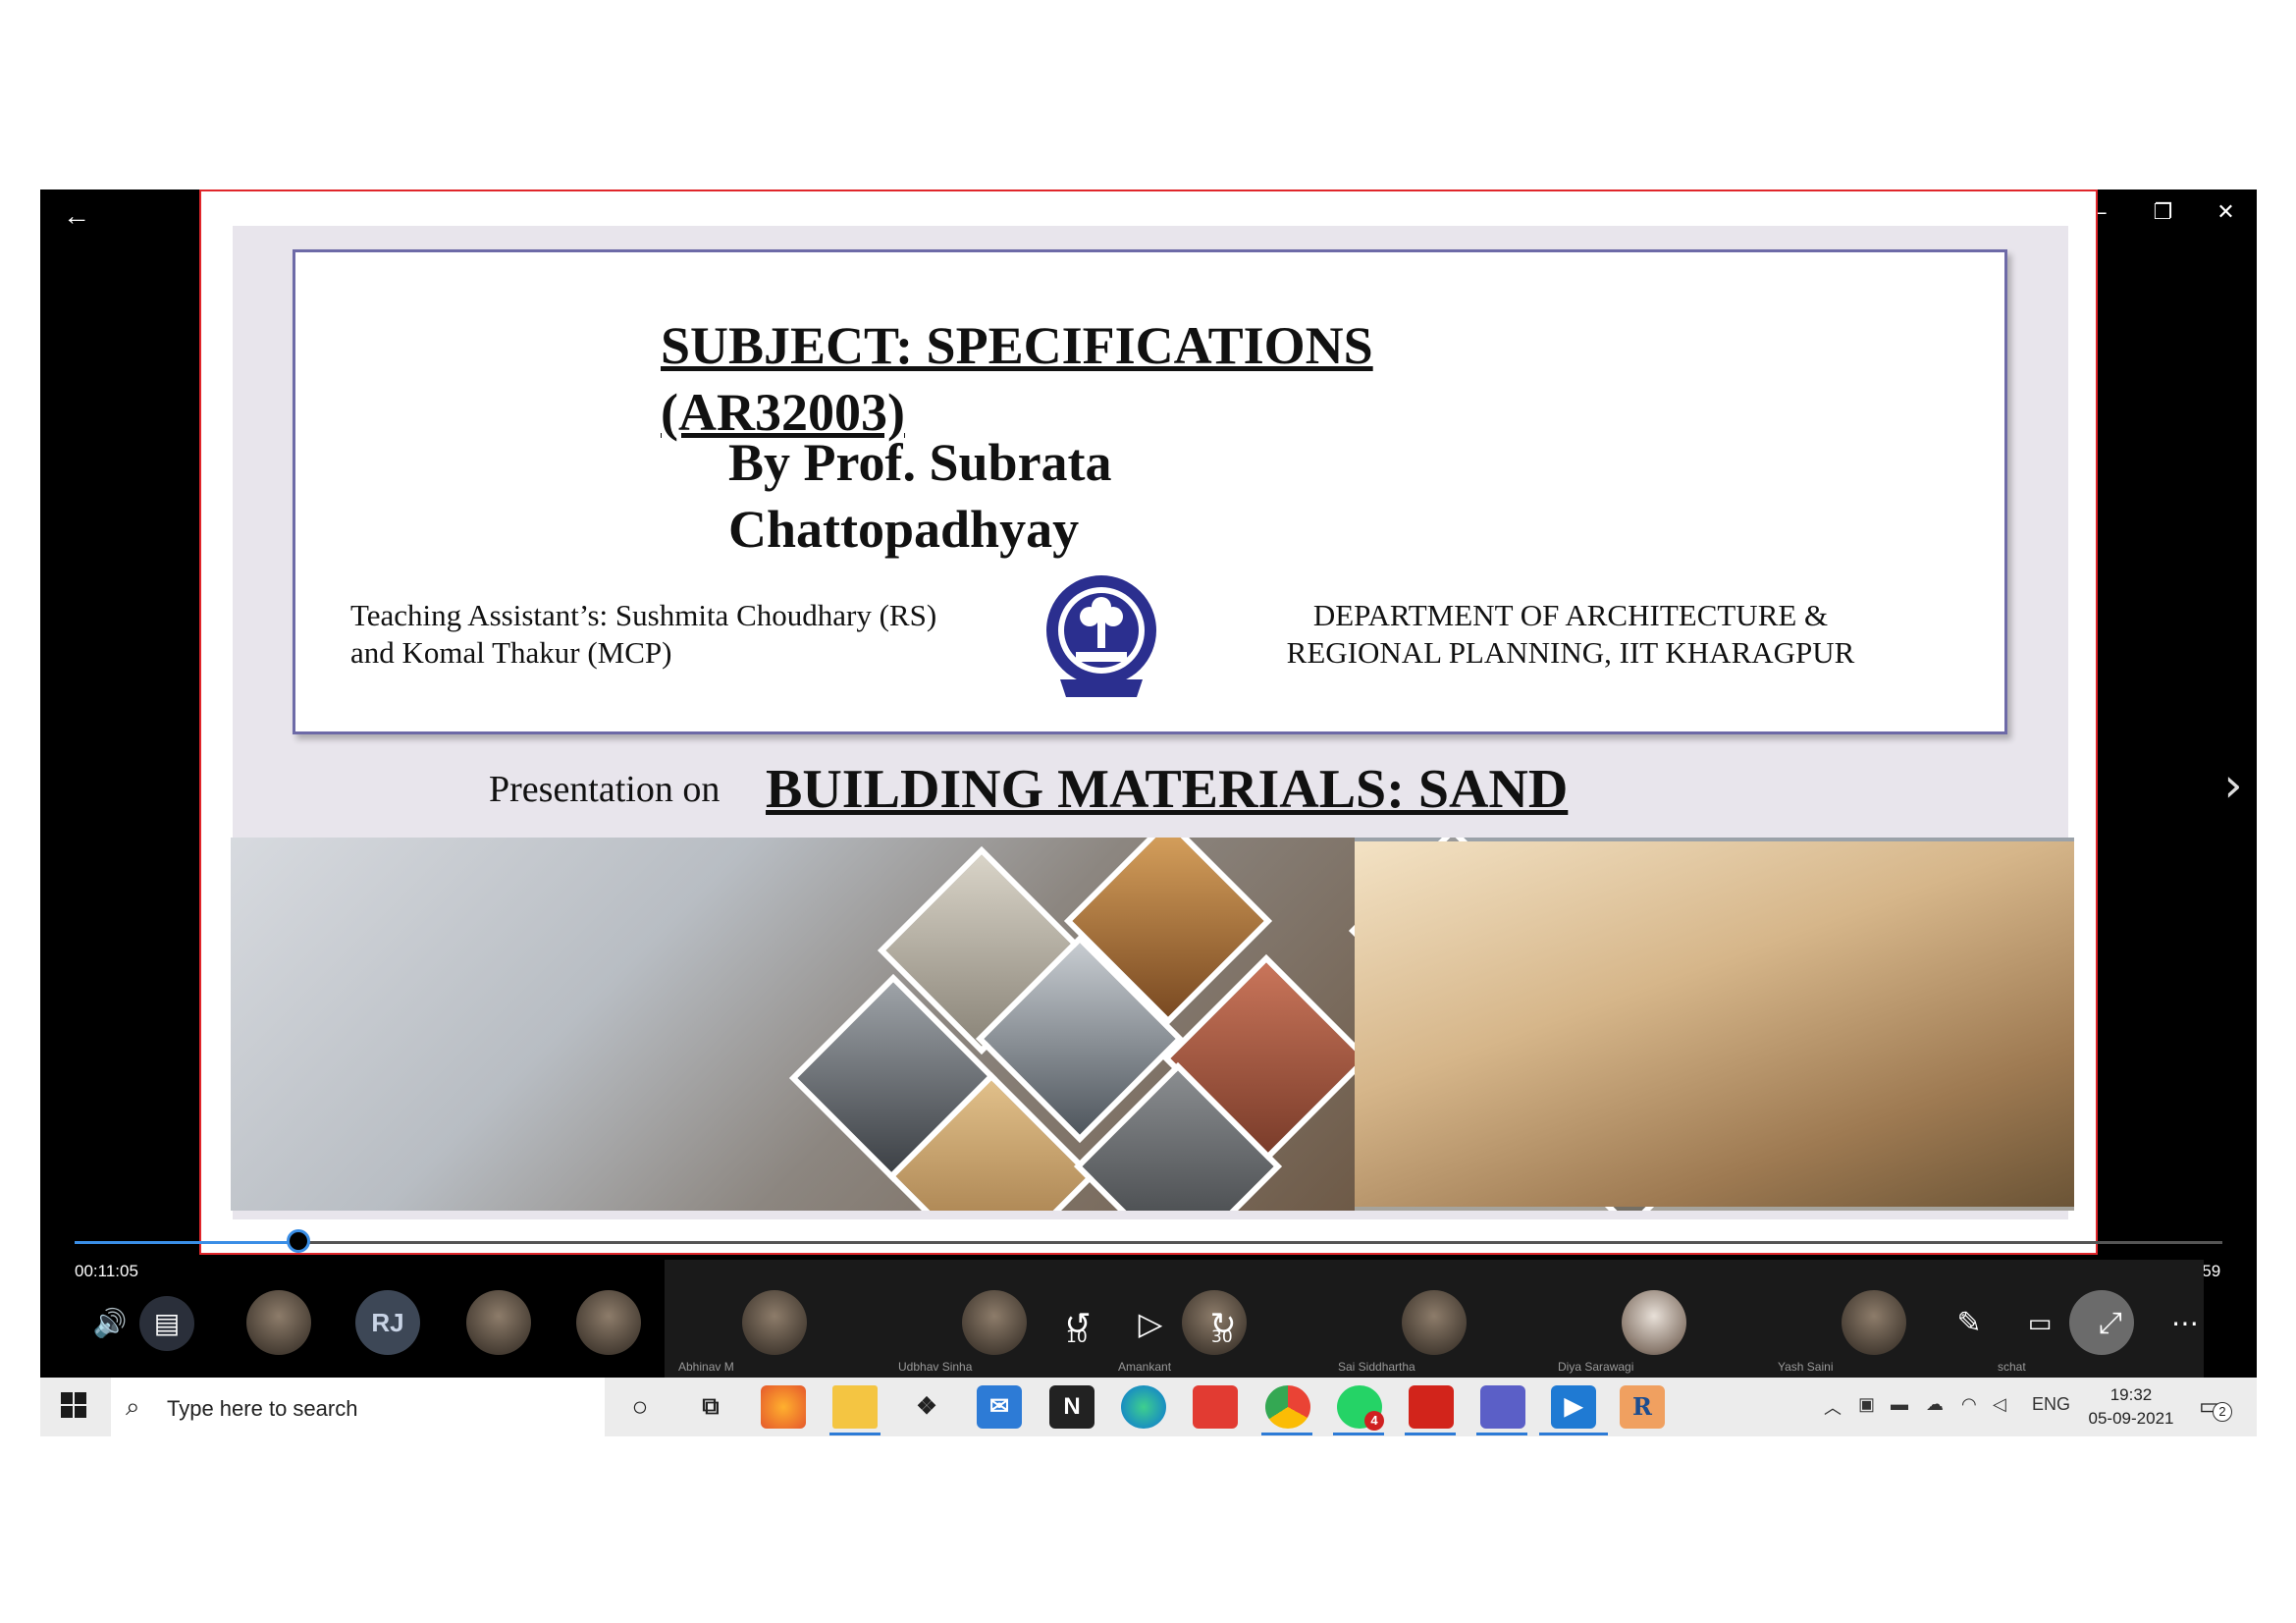 The image size is (2296, 1623). Describe the element at coordinates (109, 1324) in the screenshot. I see `volume-icon: 🔊` at that location.